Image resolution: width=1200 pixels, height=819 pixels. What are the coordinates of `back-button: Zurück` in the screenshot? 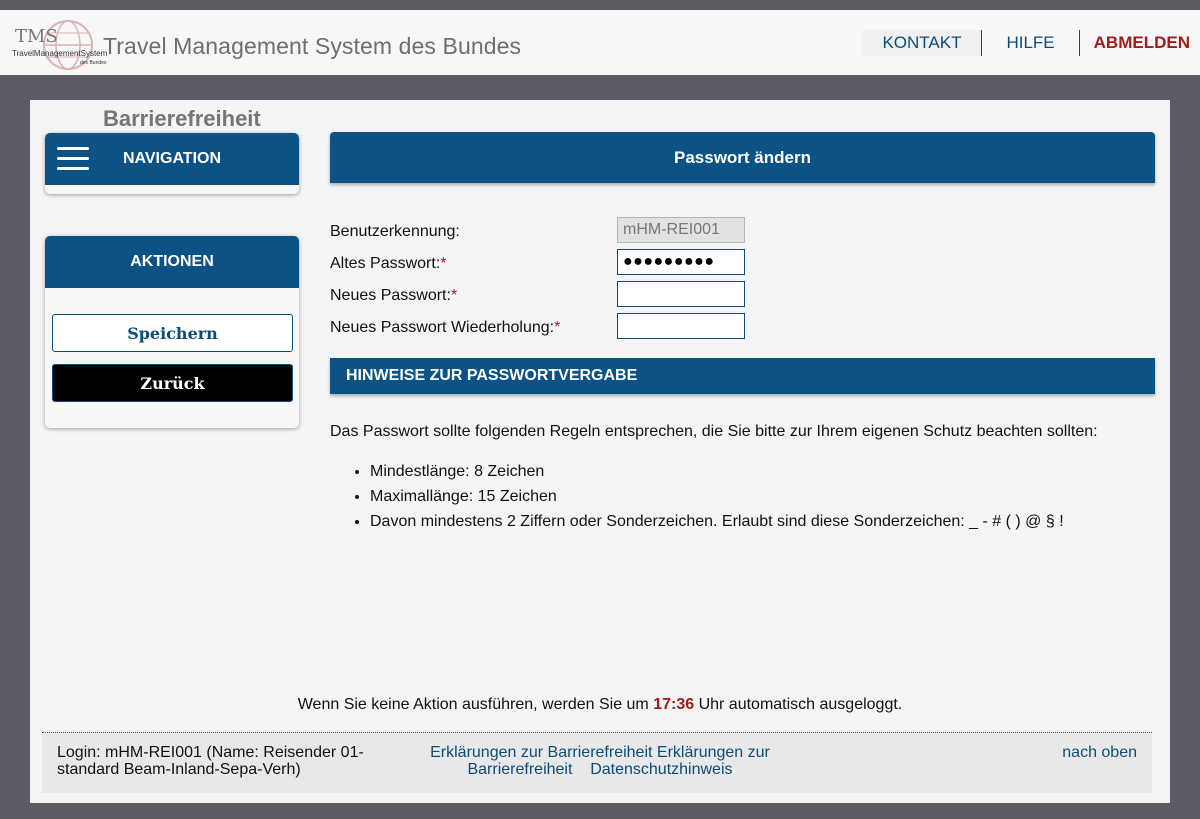 It's located at (172, 383).